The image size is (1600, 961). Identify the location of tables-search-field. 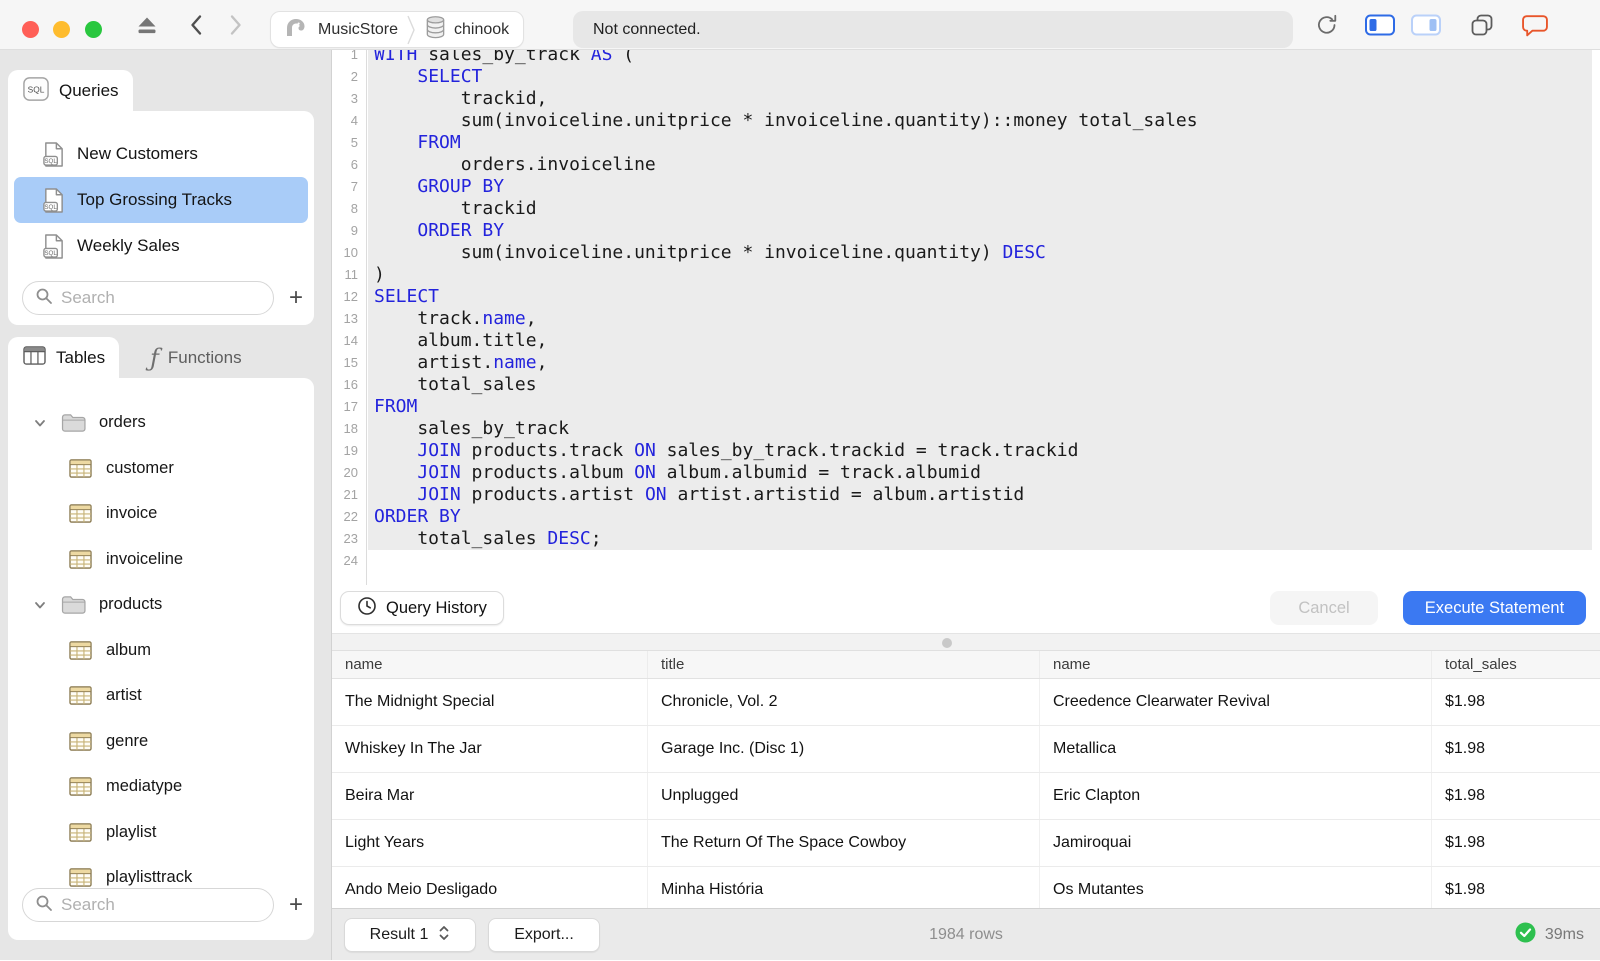
(148, 905).